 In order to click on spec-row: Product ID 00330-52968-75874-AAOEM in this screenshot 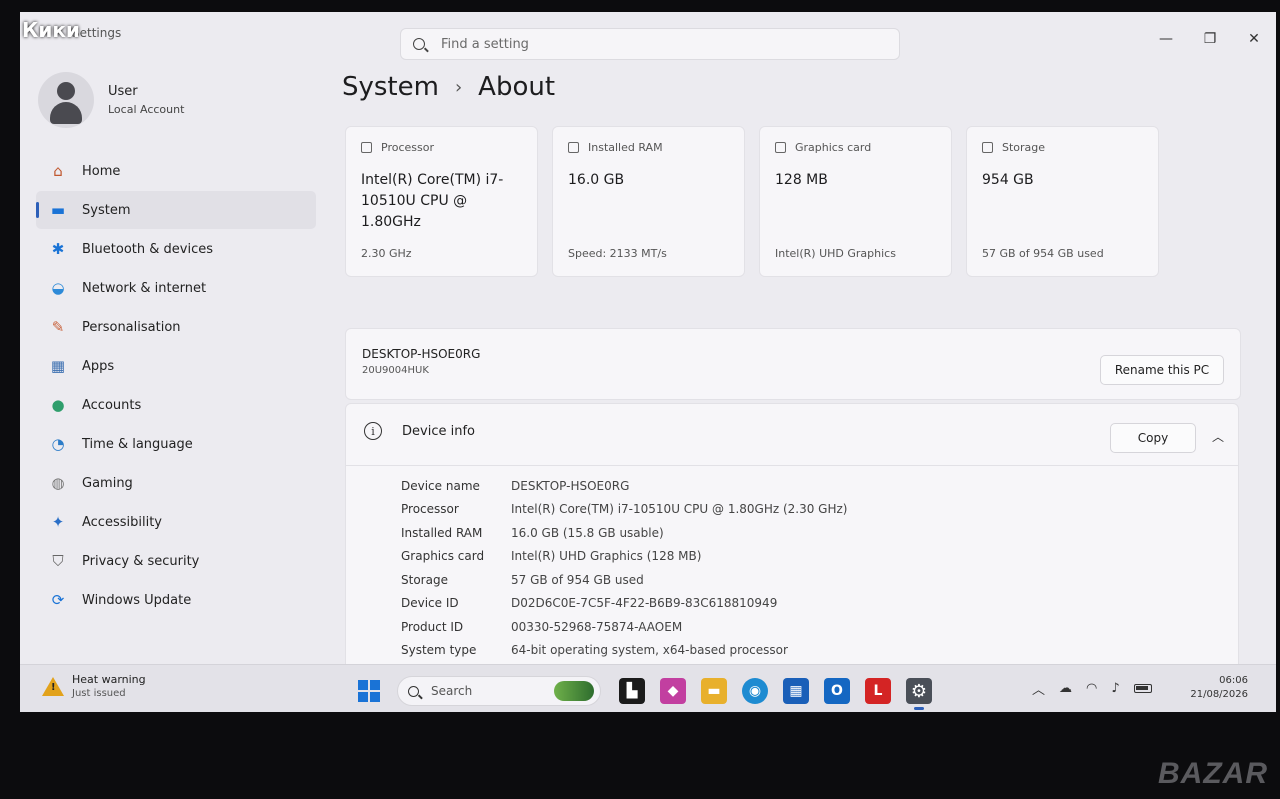, I will do `click(542, 626)`.